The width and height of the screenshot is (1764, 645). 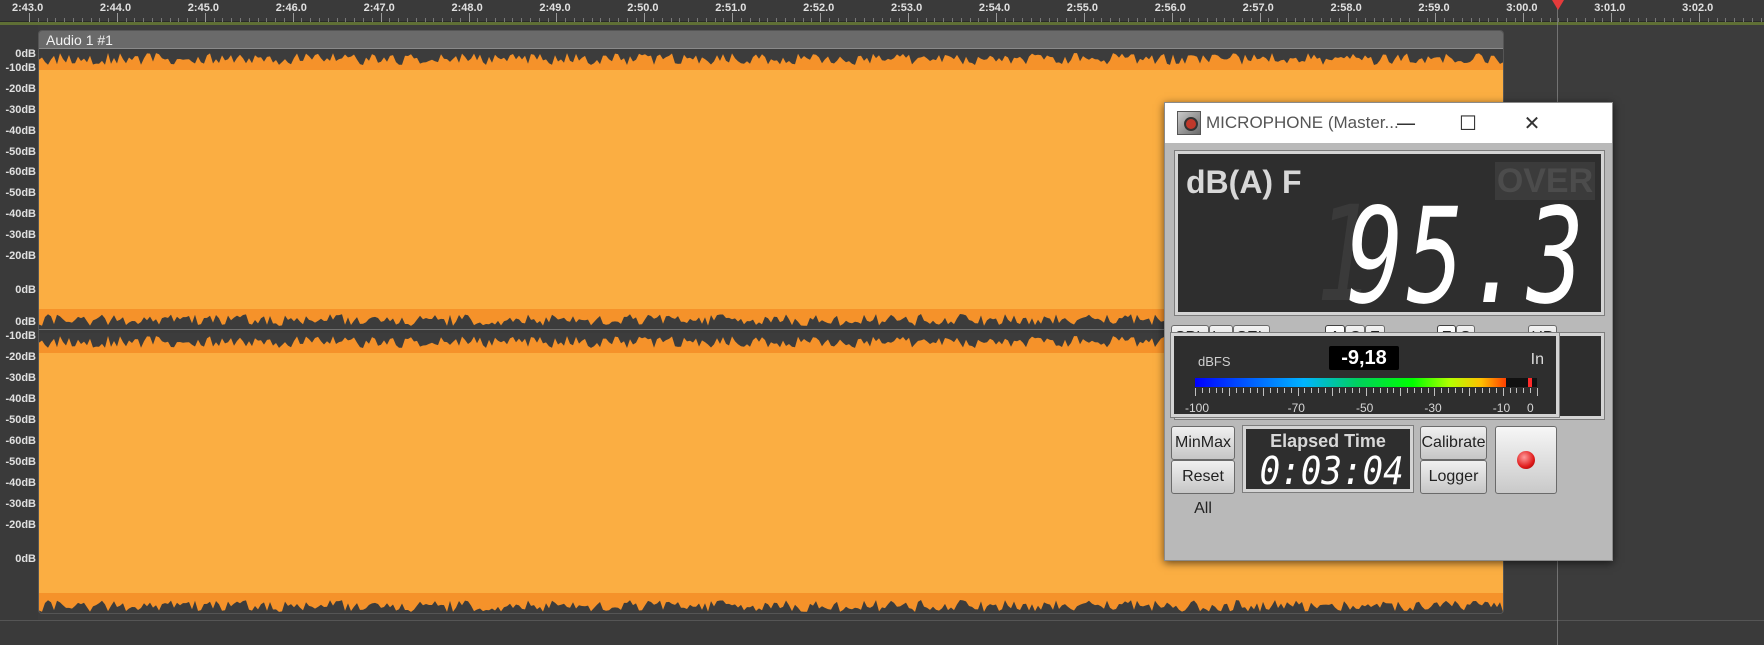 I want to click on clip-title: Audio 1 #1, so click(x=79, y=40).